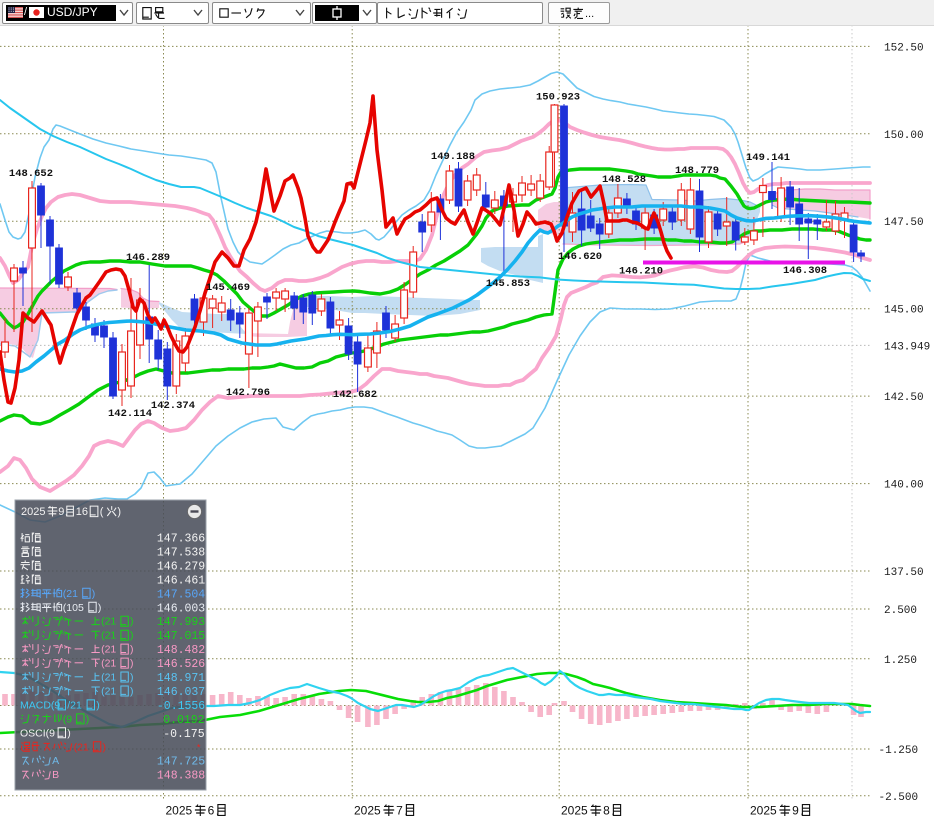 The width and height of the screenshot is (934, 827). What do you see at coordinates (181, 650) in the screenshot?
I see `svg-text: 148.482` at bounding box center [181, 650].